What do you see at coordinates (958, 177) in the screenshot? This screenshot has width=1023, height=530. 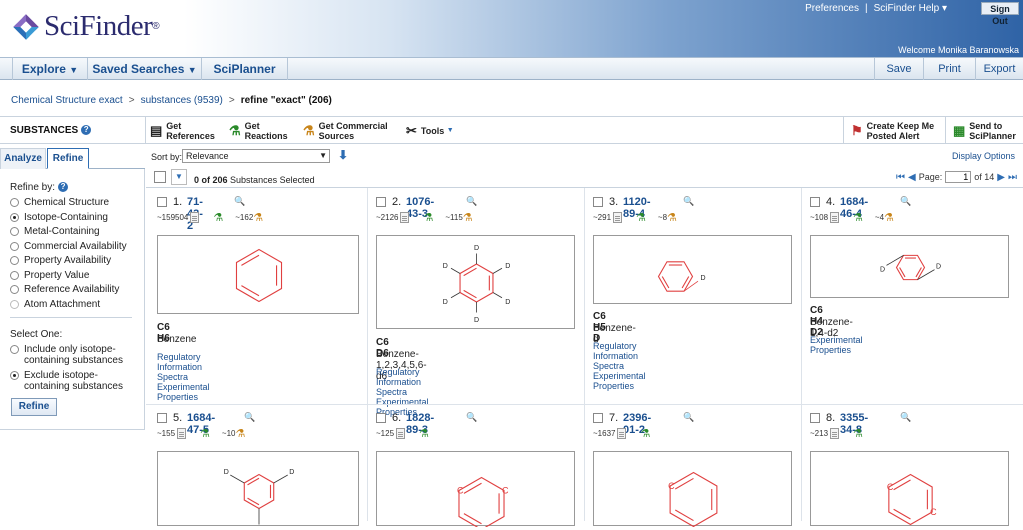 I see `page-input` at bounding box center [958, 177].